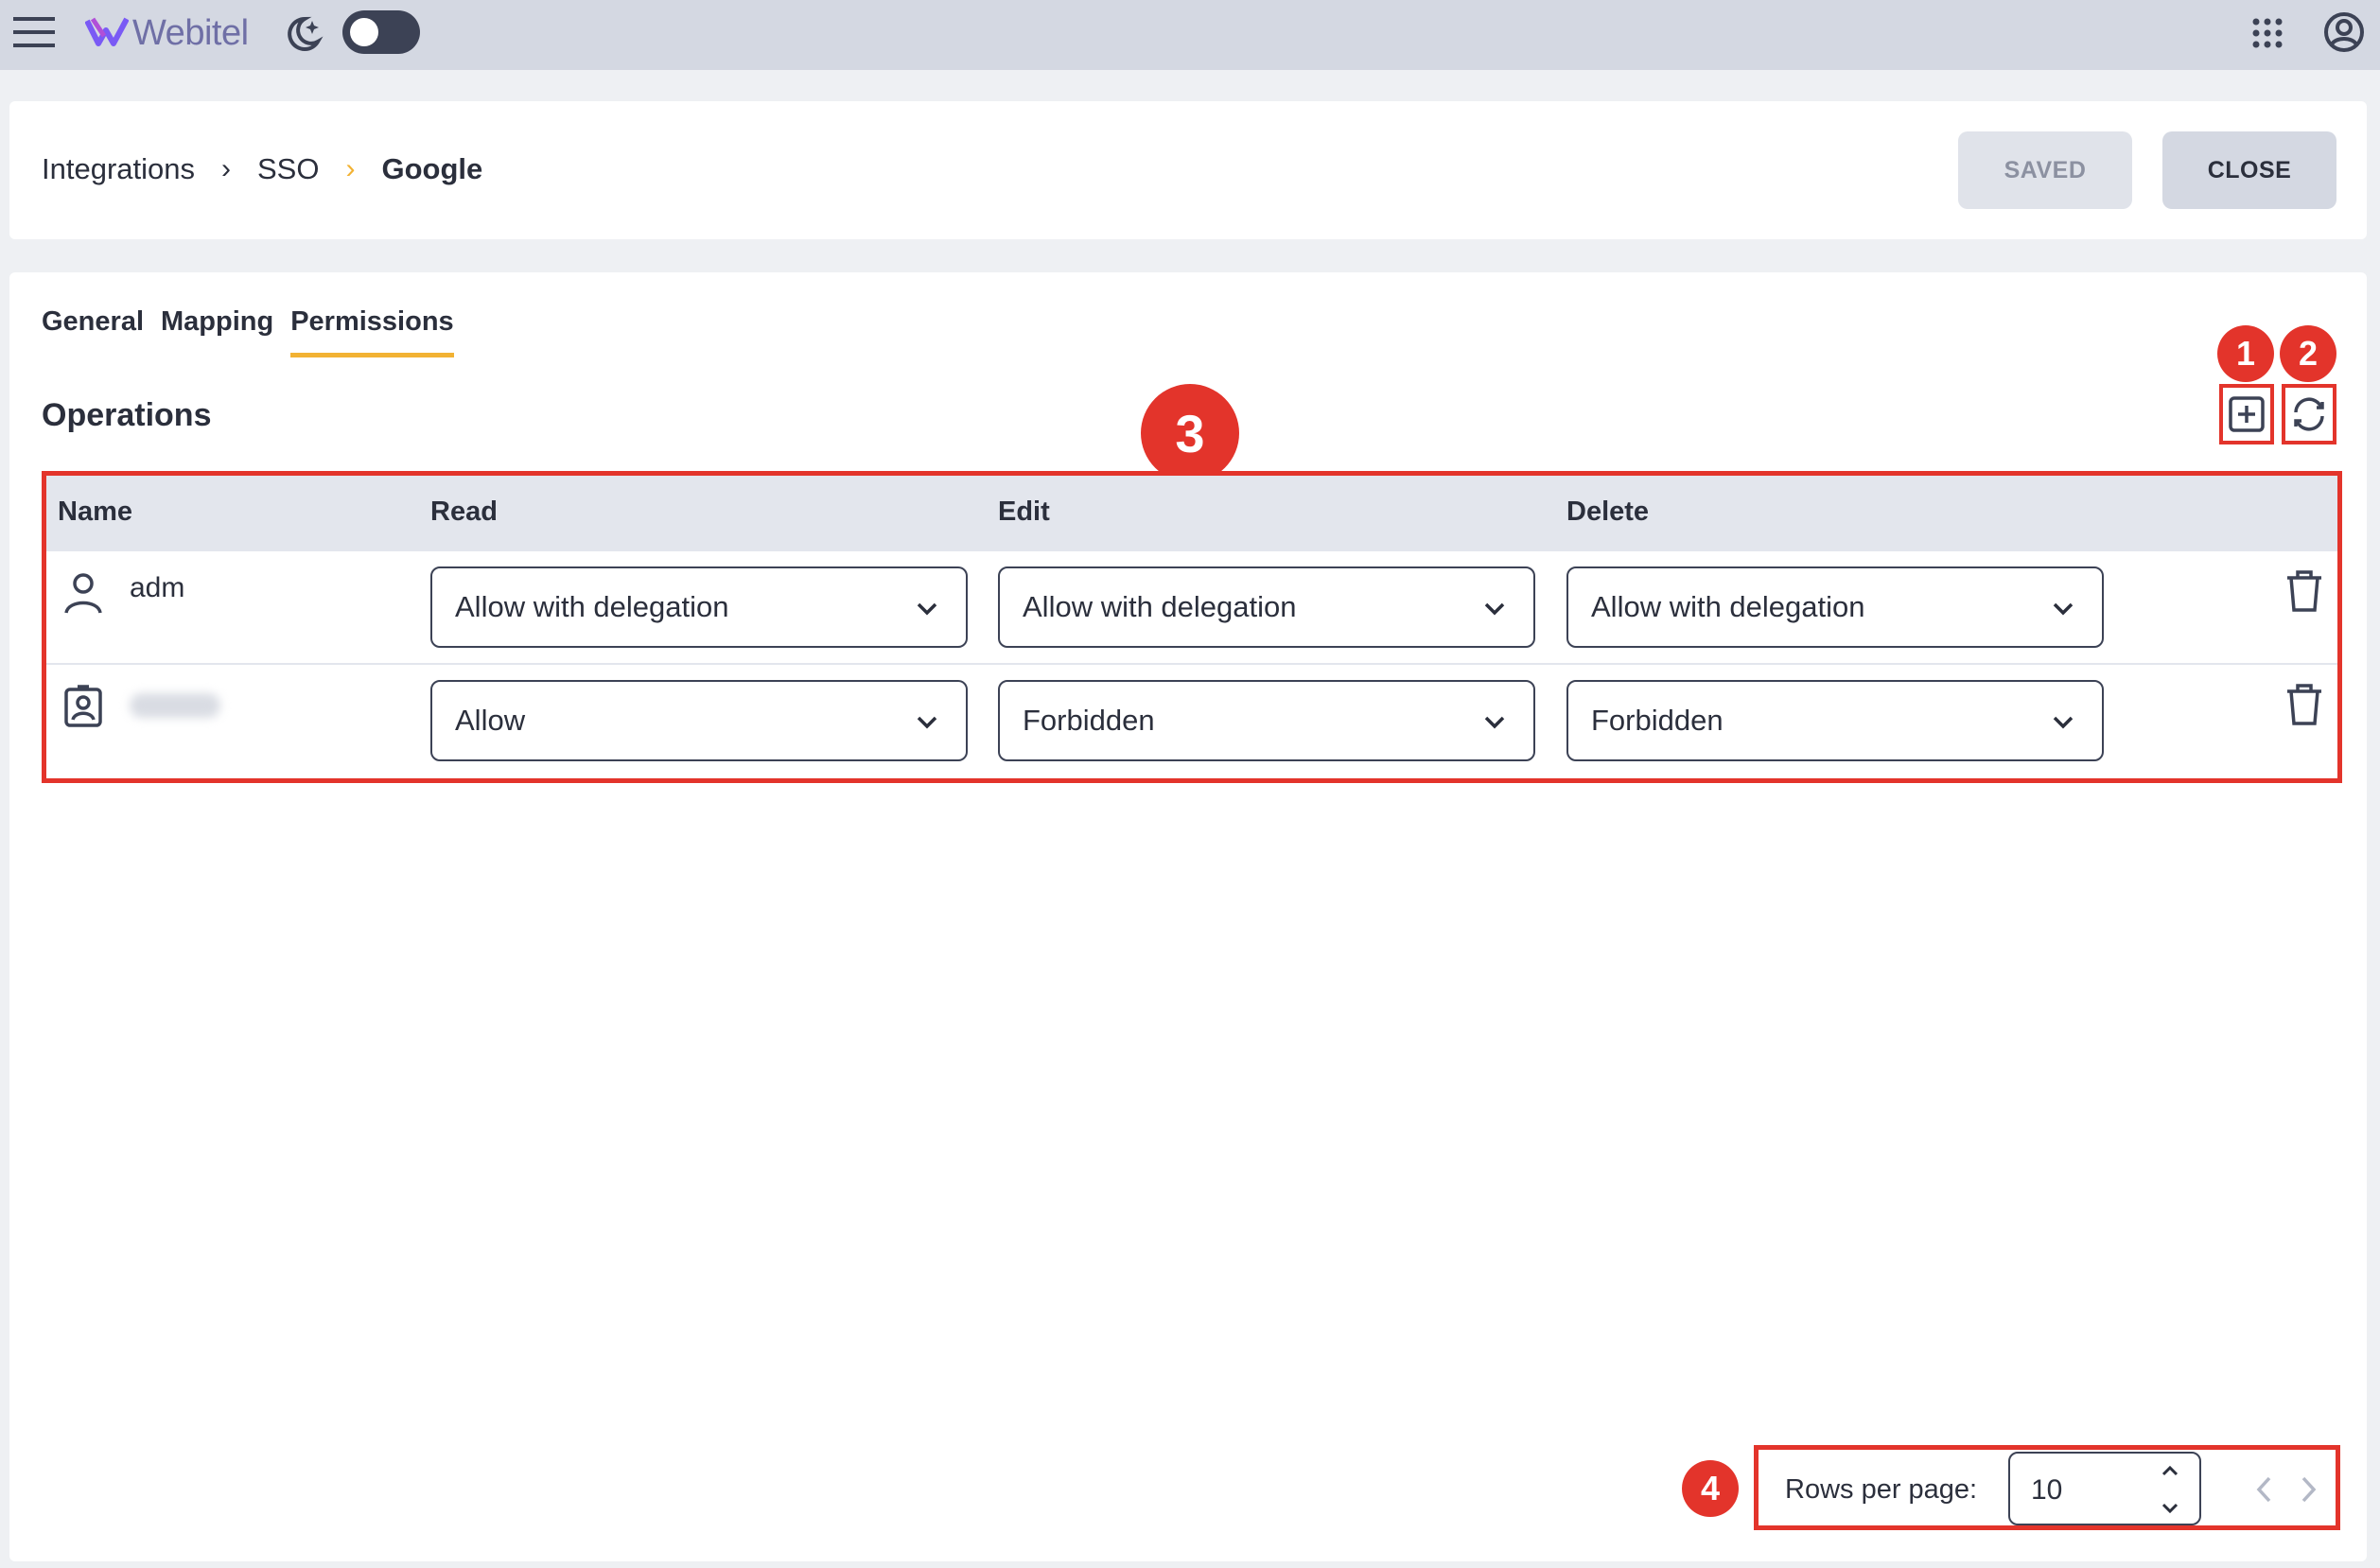  What do you see at coordinates (1608, 512) in the screenshot?
I see `column-header-delete: Delete` at bounding box center [1608, 512].